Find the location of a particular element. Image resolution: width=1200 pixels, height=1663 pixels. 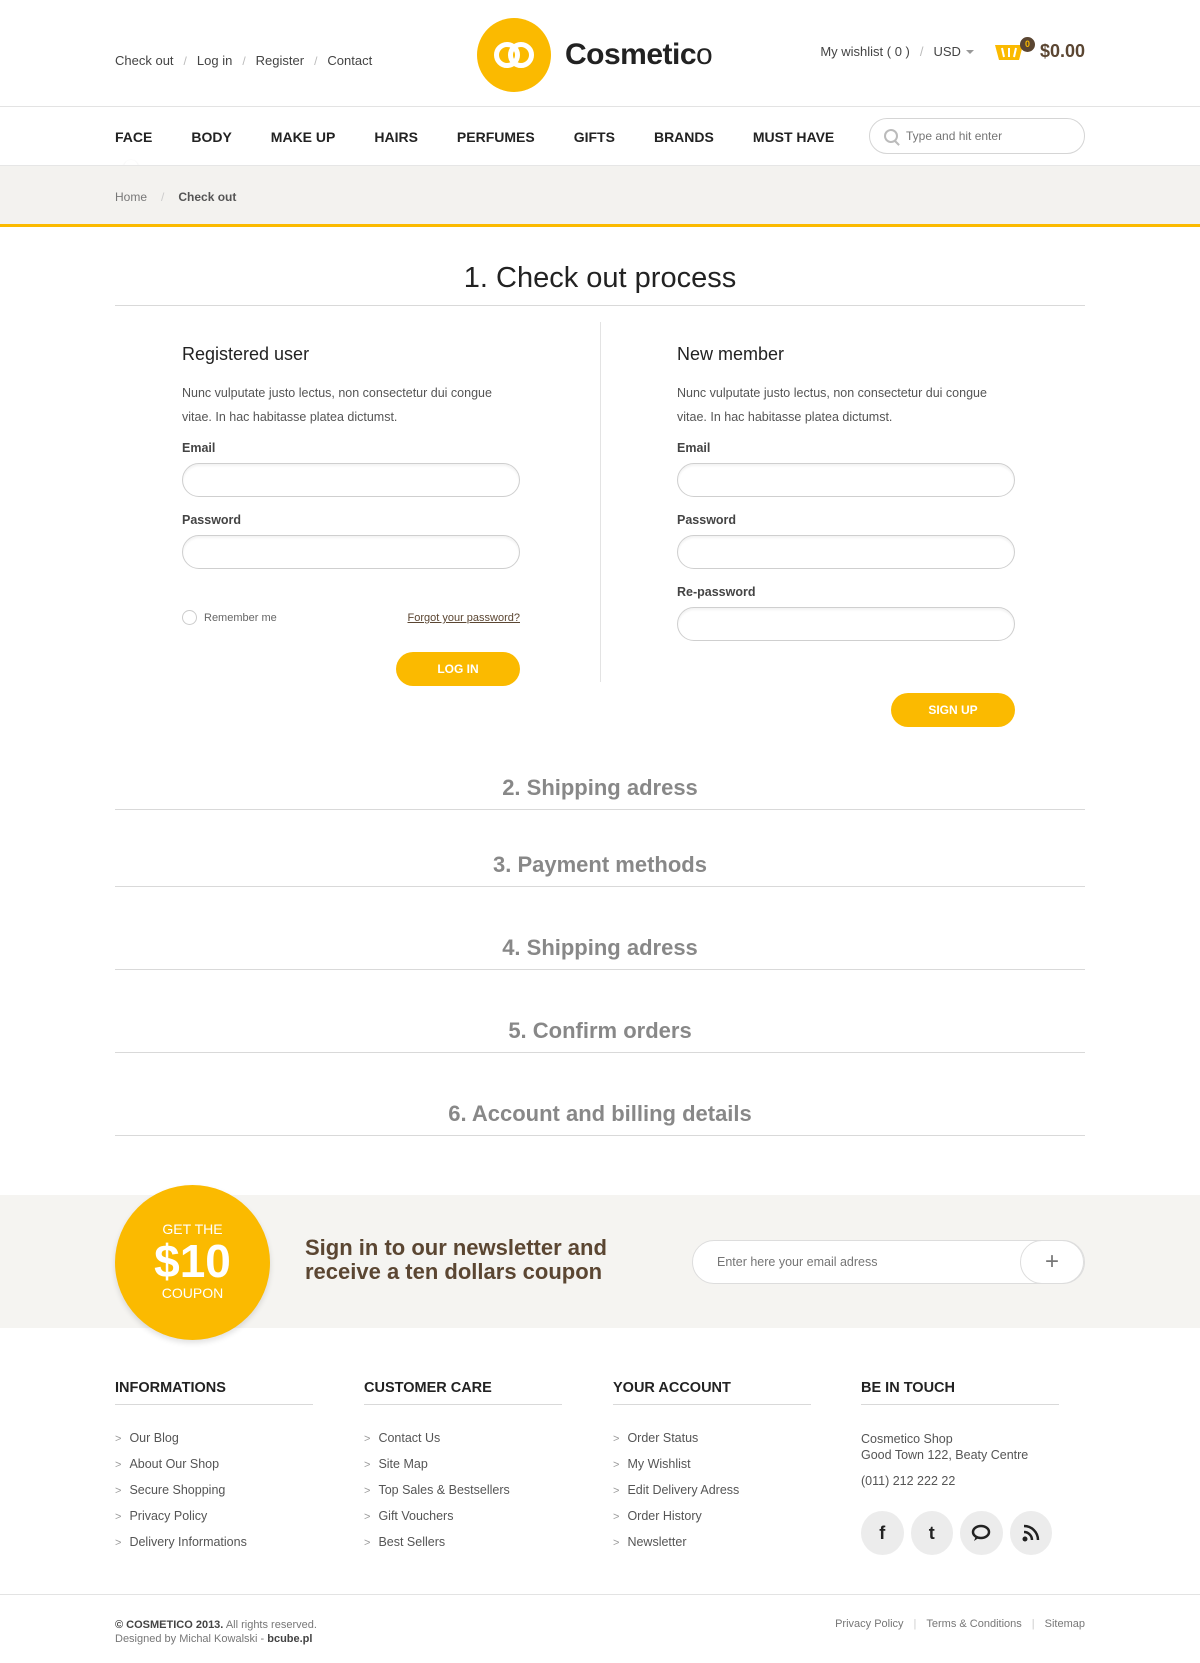

repassword-label: Re-password is located at coordinates (716, 592).